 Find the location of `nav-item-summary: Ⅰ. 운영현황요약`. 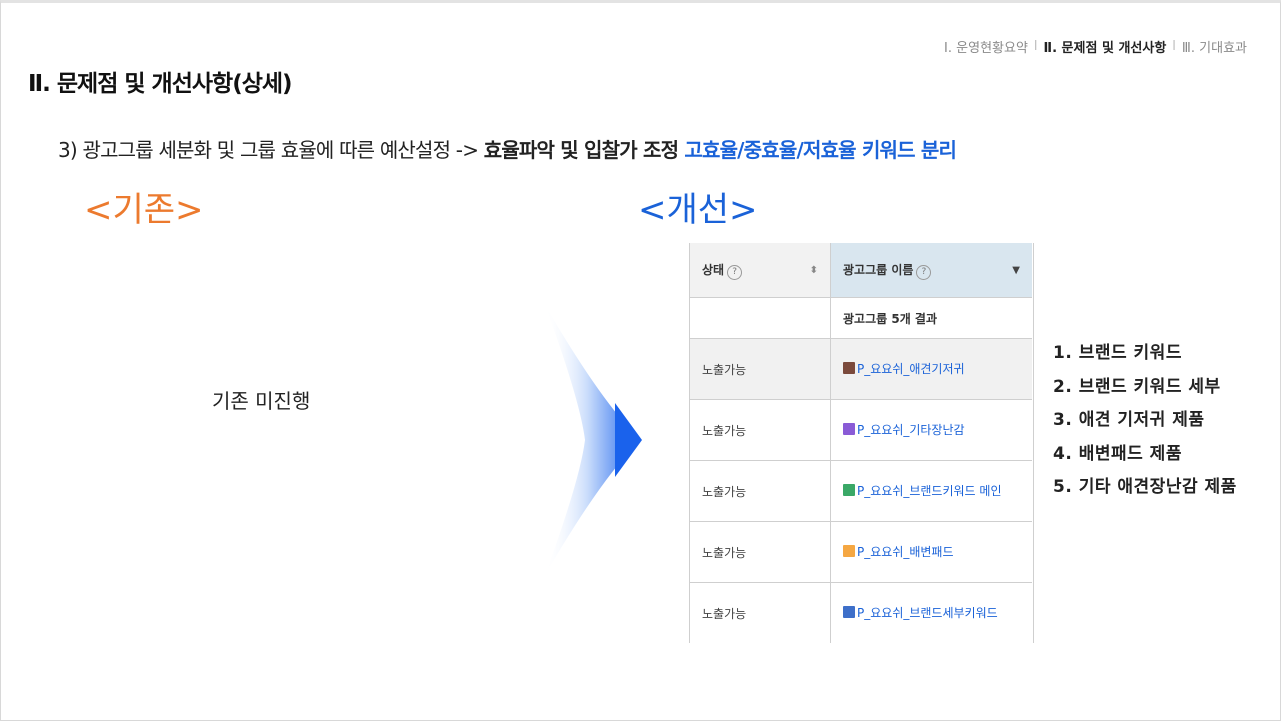

nav-item-summary: Ⅰ. 운영현황요약 is located at coordinates (986, 46).